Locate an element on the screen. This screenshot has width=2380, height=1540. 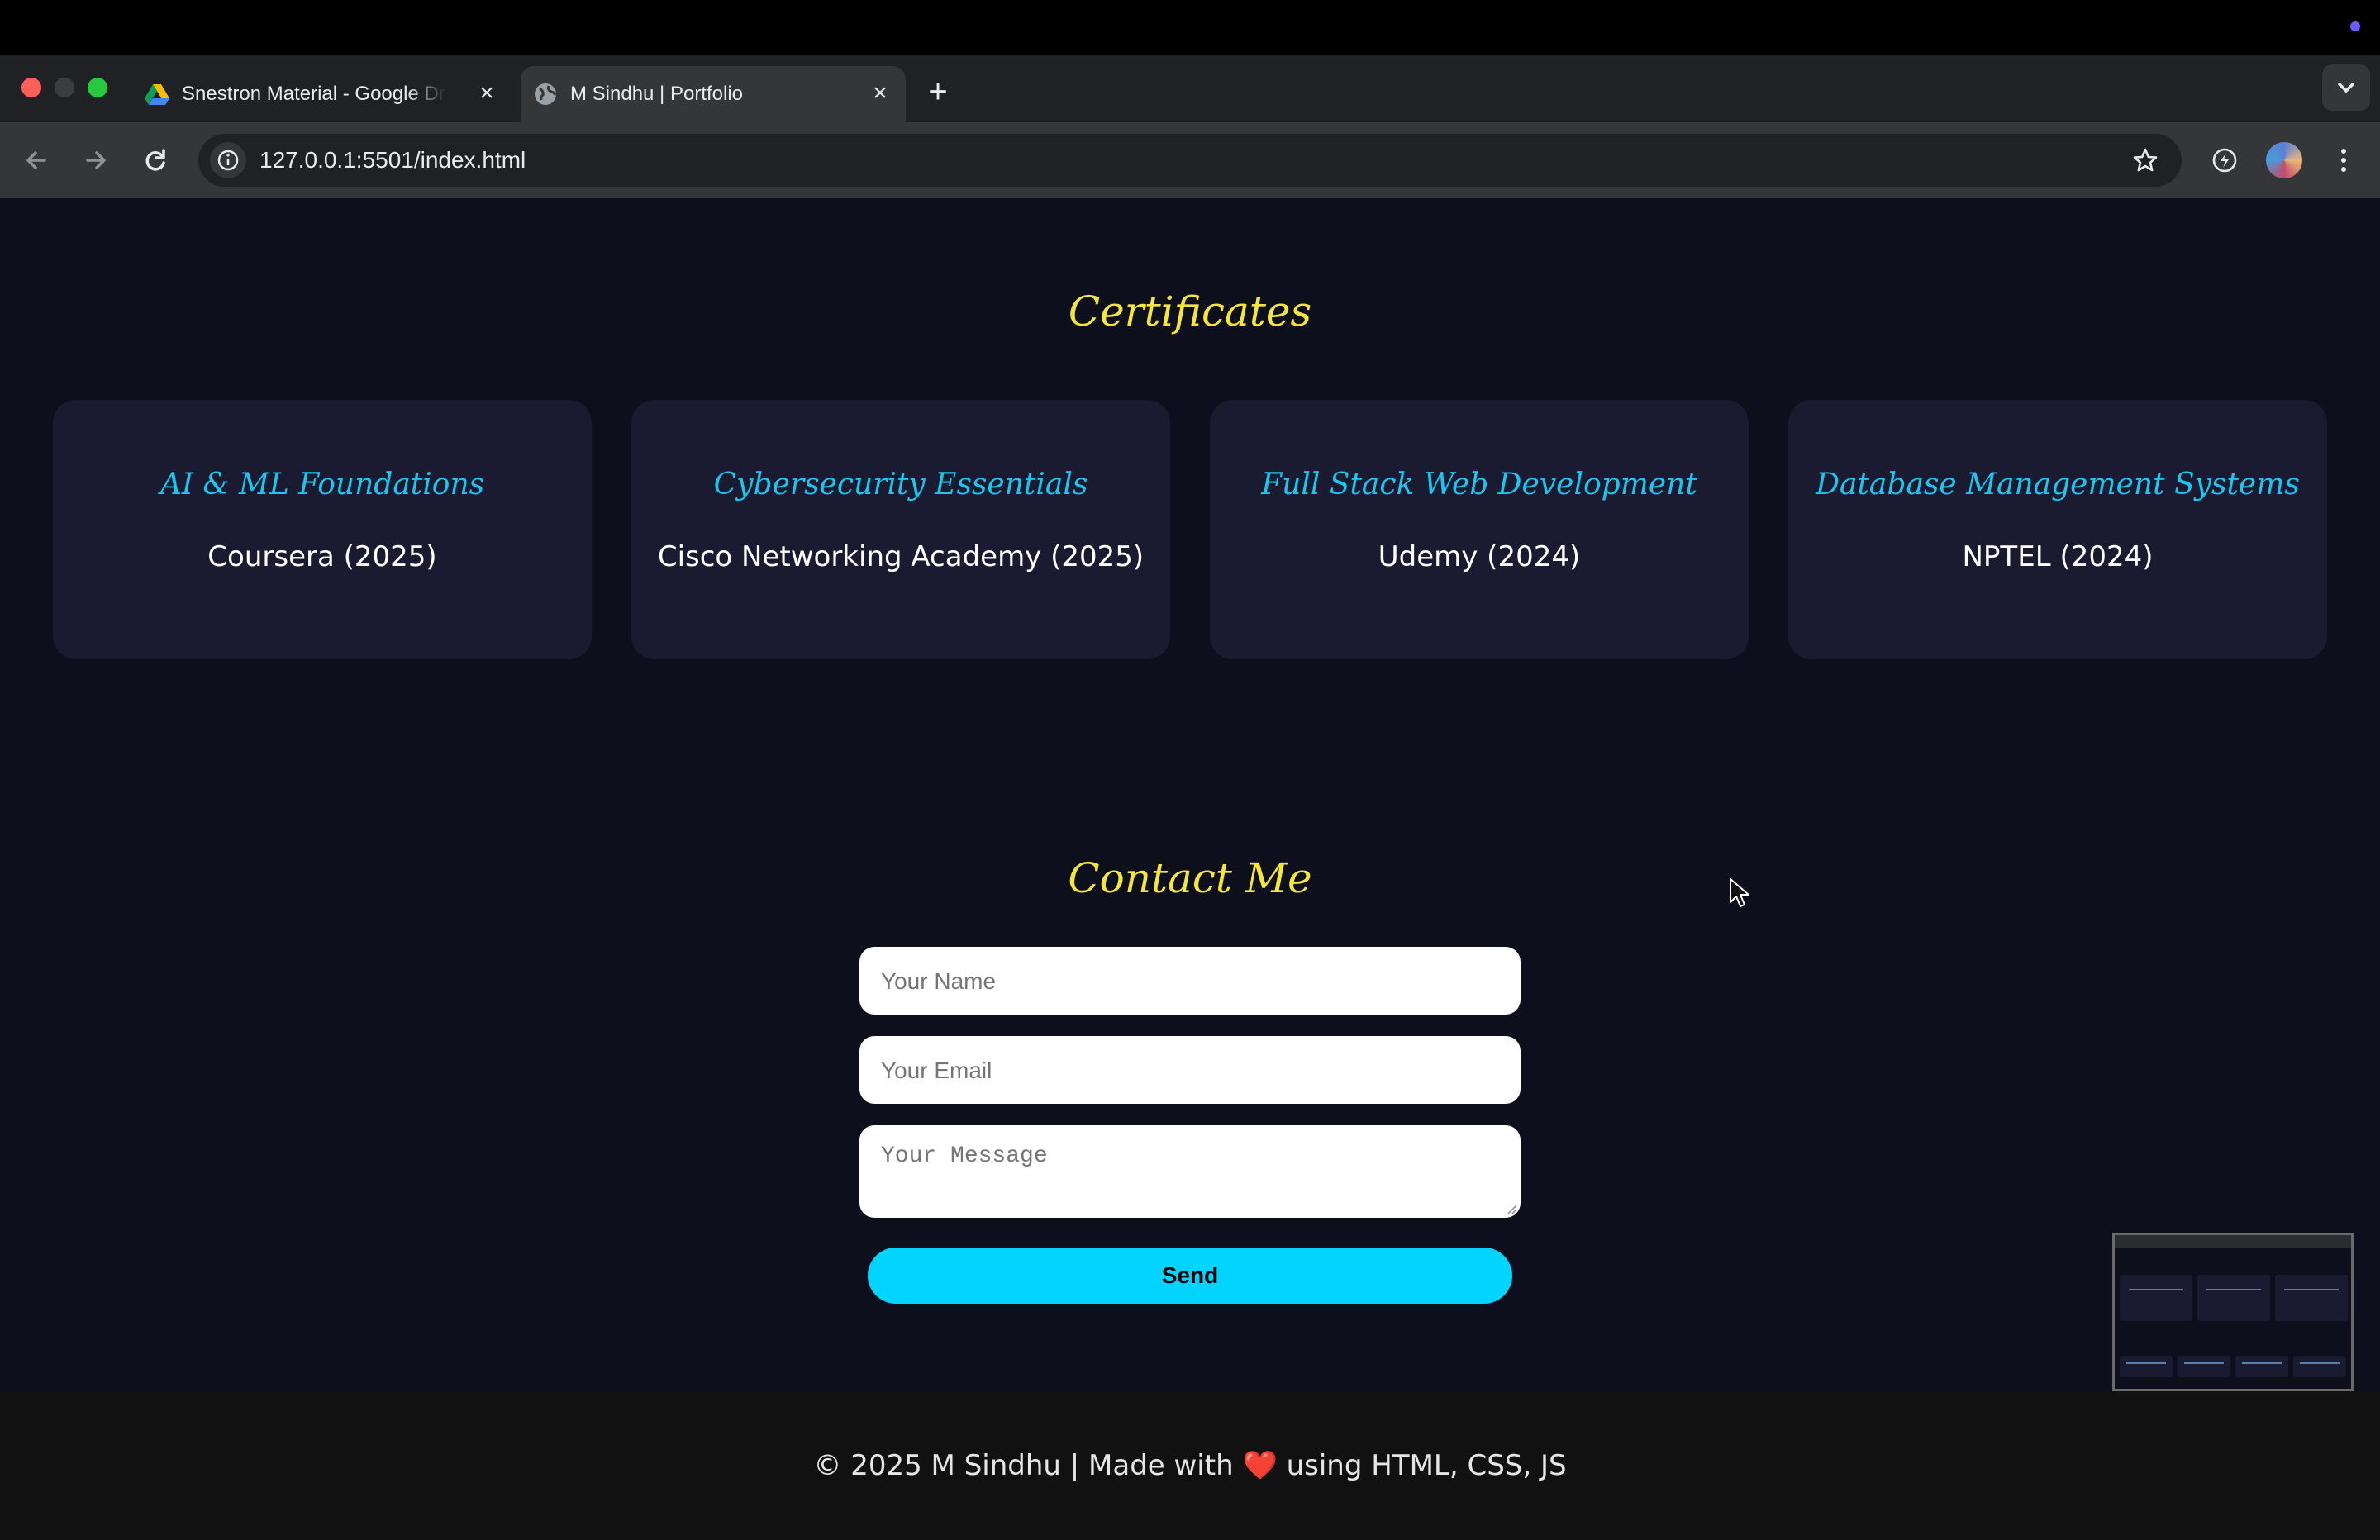
forward-arrow-icon is located at coordinates (96, 160).